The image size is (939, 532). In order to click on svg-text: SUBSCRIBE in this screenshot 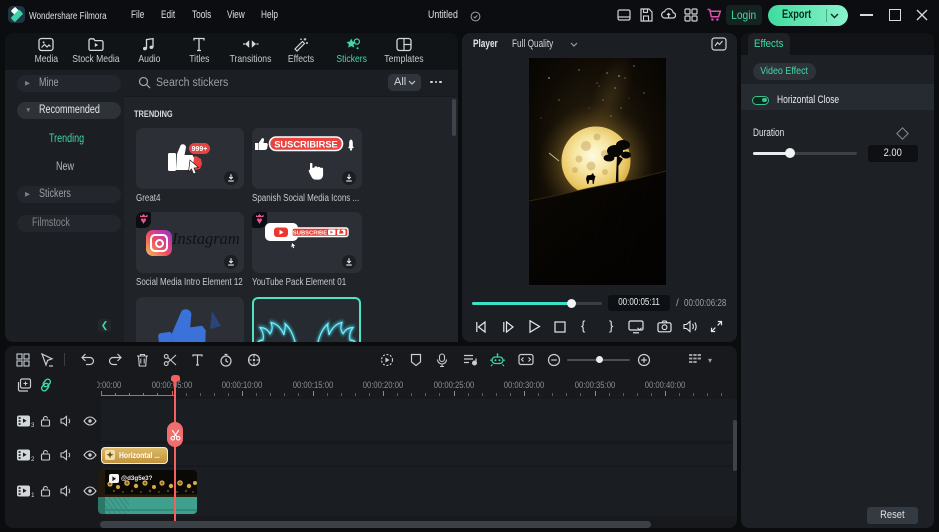, I will do `click(310, 234)`.